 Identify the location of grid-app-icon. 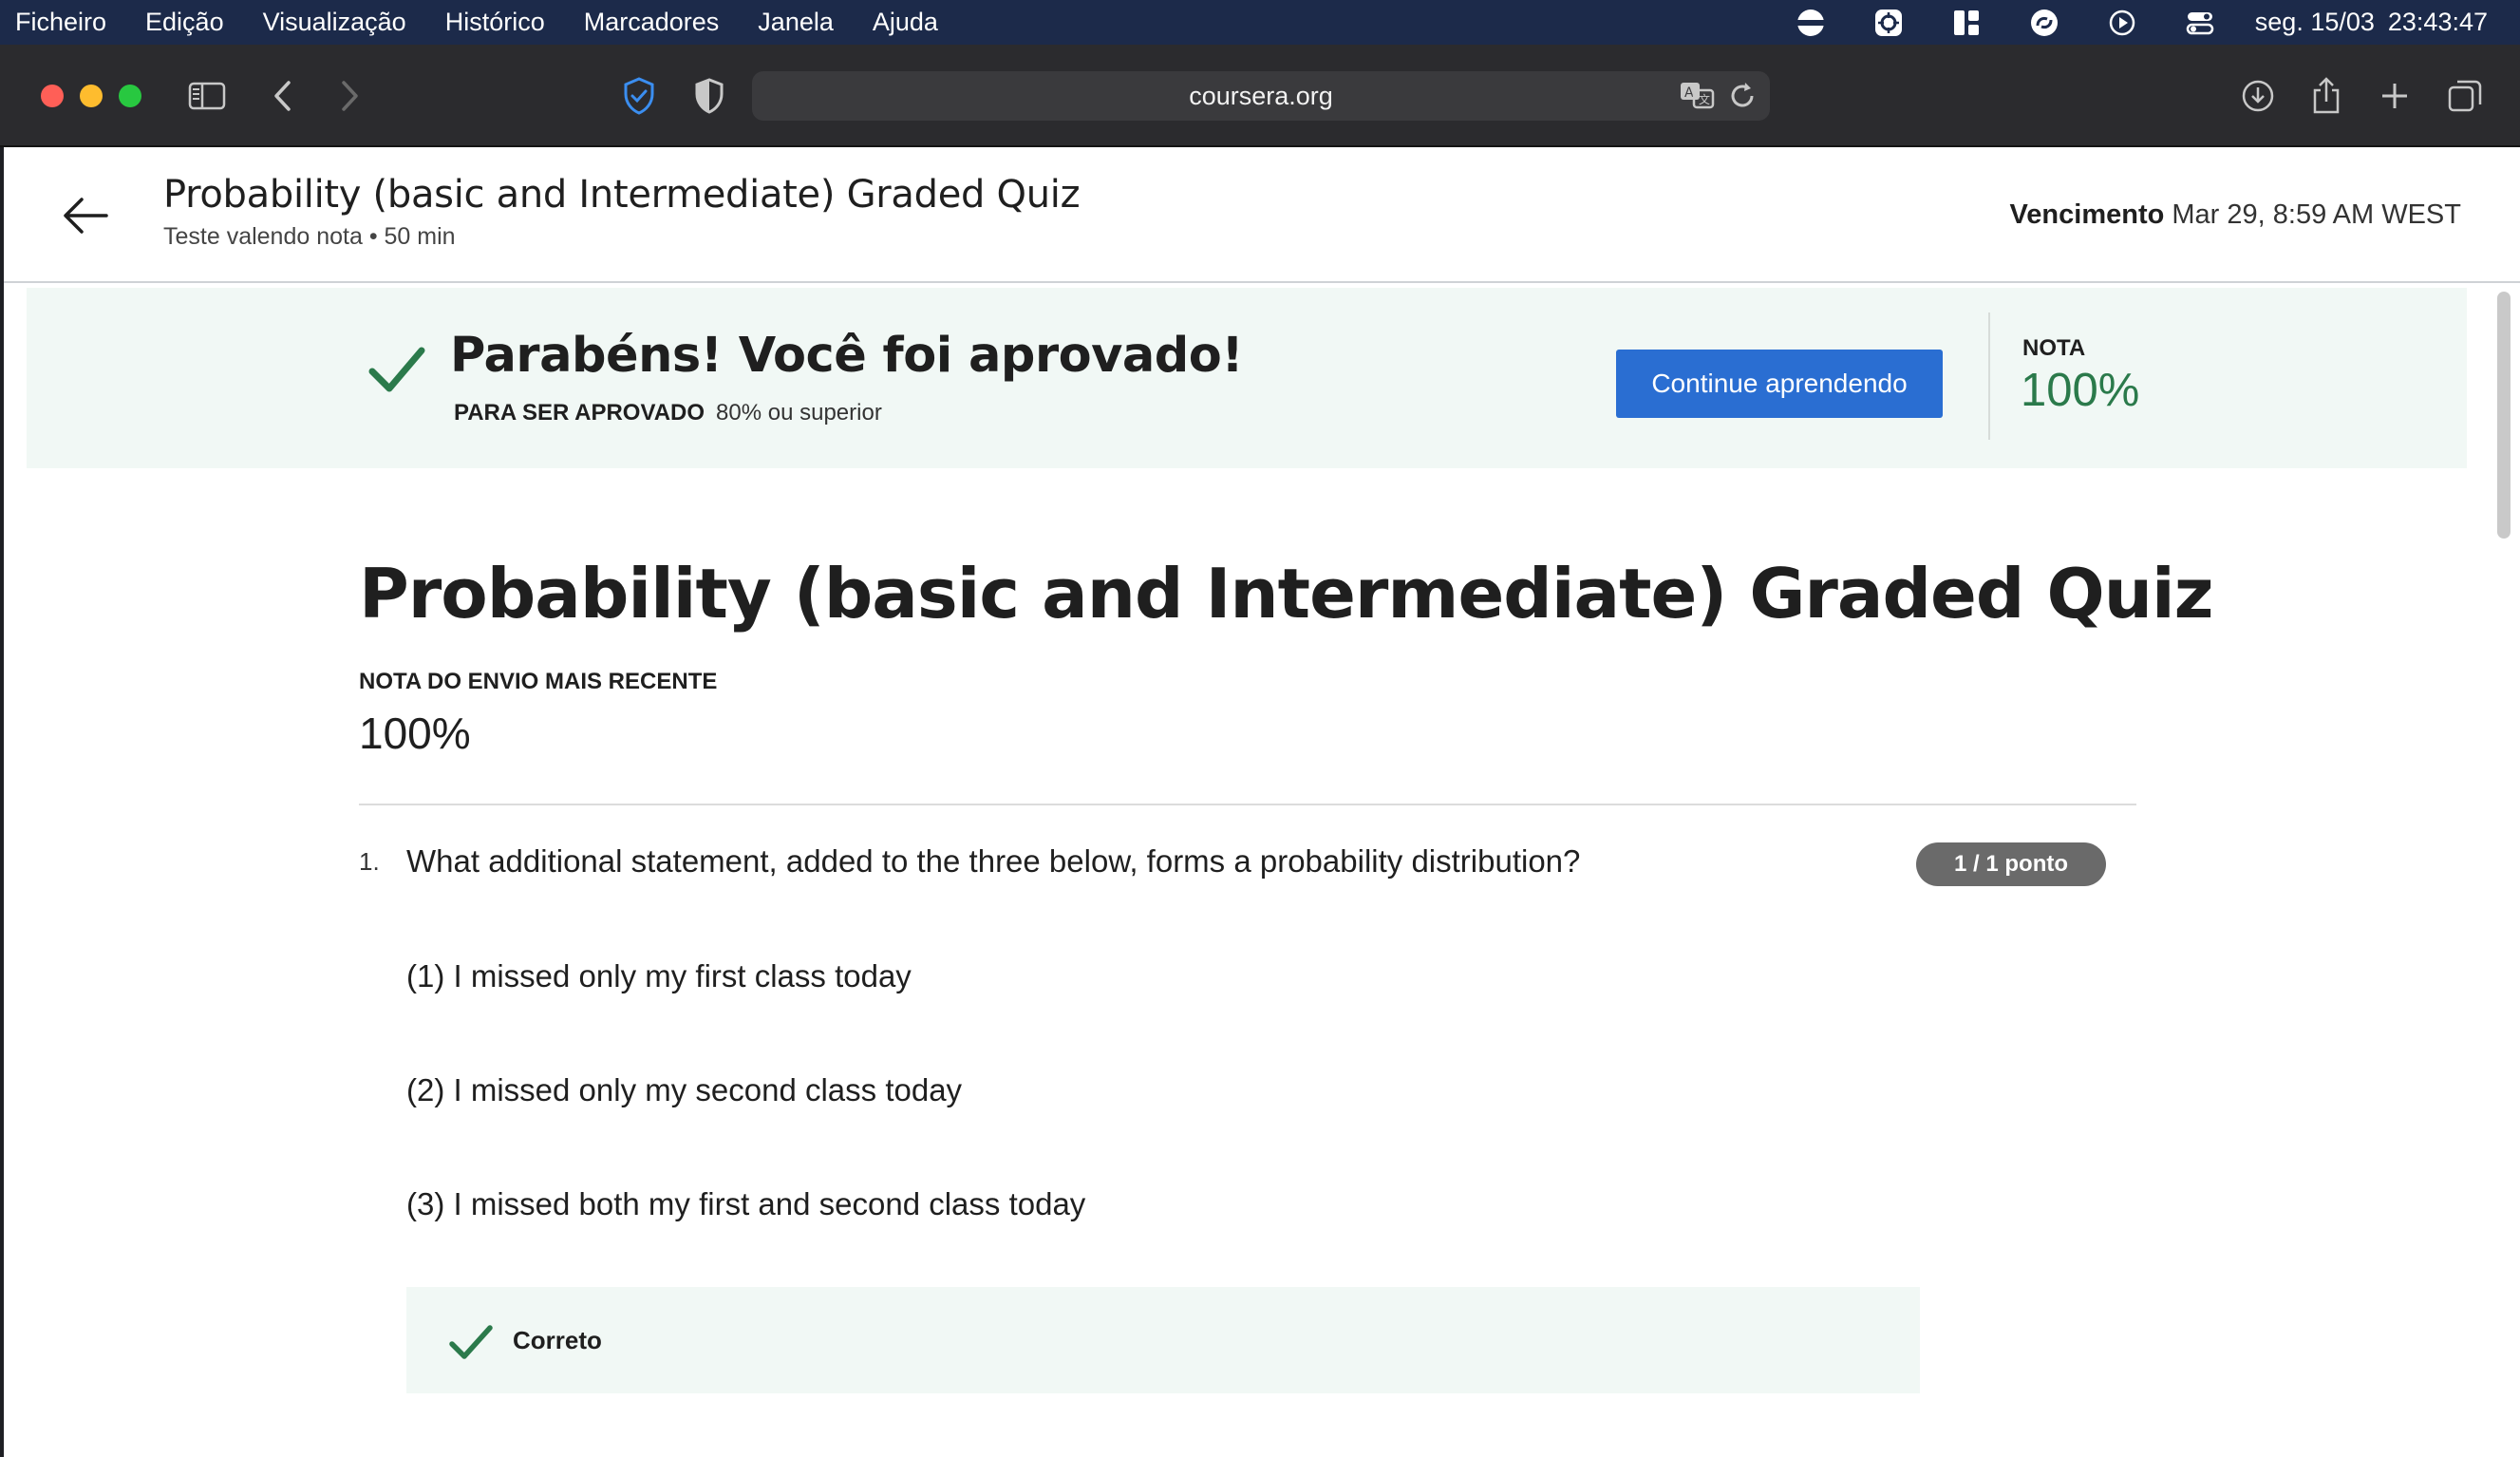
(1966, 23).